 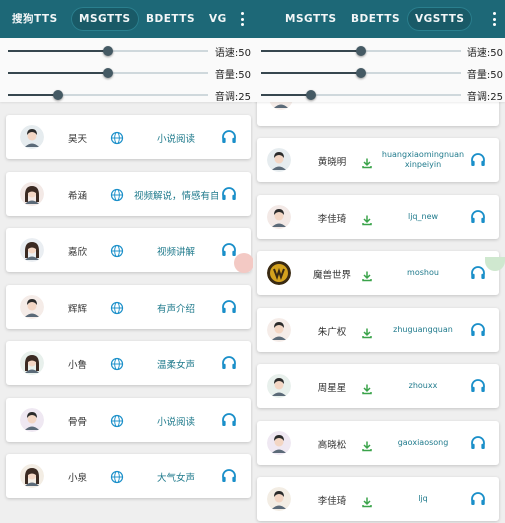 What do you see at coordinates (378, 499) in the screenshot?
I see `voice-card: 李佳琦 ljq` at bounding box center [378, 499].